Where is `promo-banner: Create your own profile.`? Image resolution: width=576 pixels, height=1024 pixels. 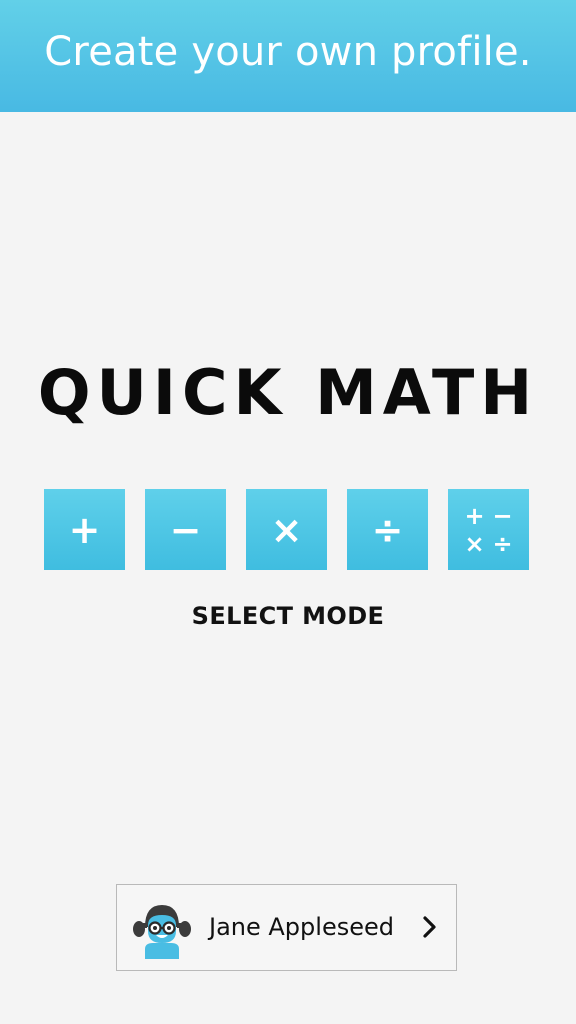 promo-banner: Create your own profile. is located at coordinates (288, 56).